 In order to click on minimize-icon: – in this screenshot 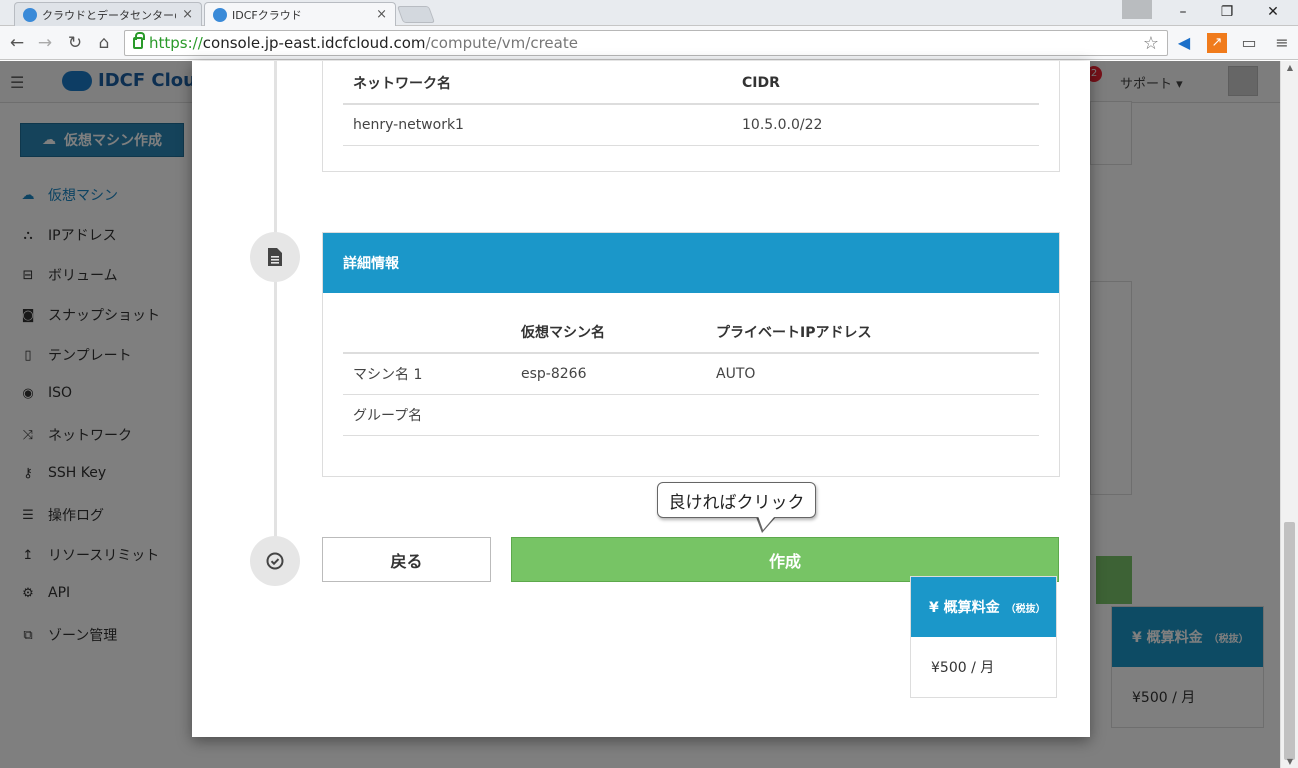, I will do `click(1183, 12)`.